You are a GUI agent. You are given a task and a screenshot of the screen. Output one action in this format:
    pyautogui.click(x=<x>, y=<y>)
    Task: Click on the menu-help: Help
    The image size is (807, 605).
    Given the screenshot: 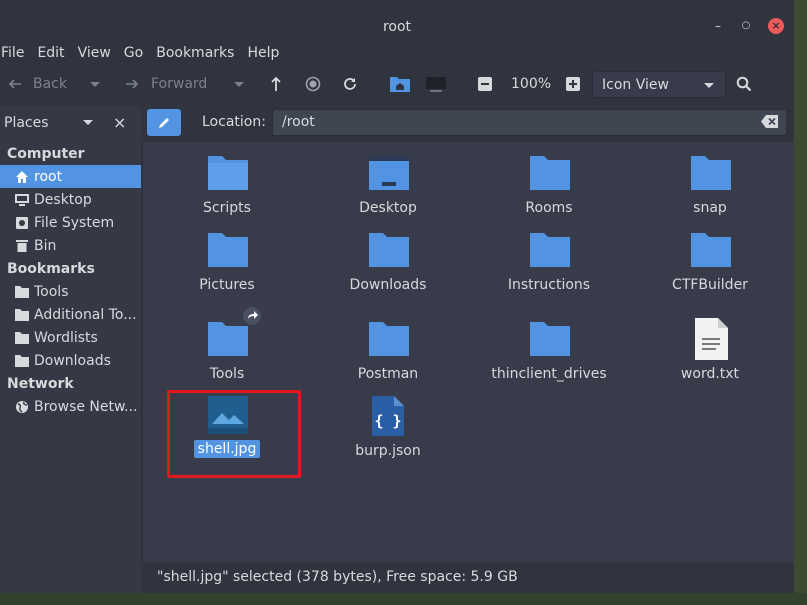 What is the action you would take?
    pyautogui.click(x=266, y=53)
    